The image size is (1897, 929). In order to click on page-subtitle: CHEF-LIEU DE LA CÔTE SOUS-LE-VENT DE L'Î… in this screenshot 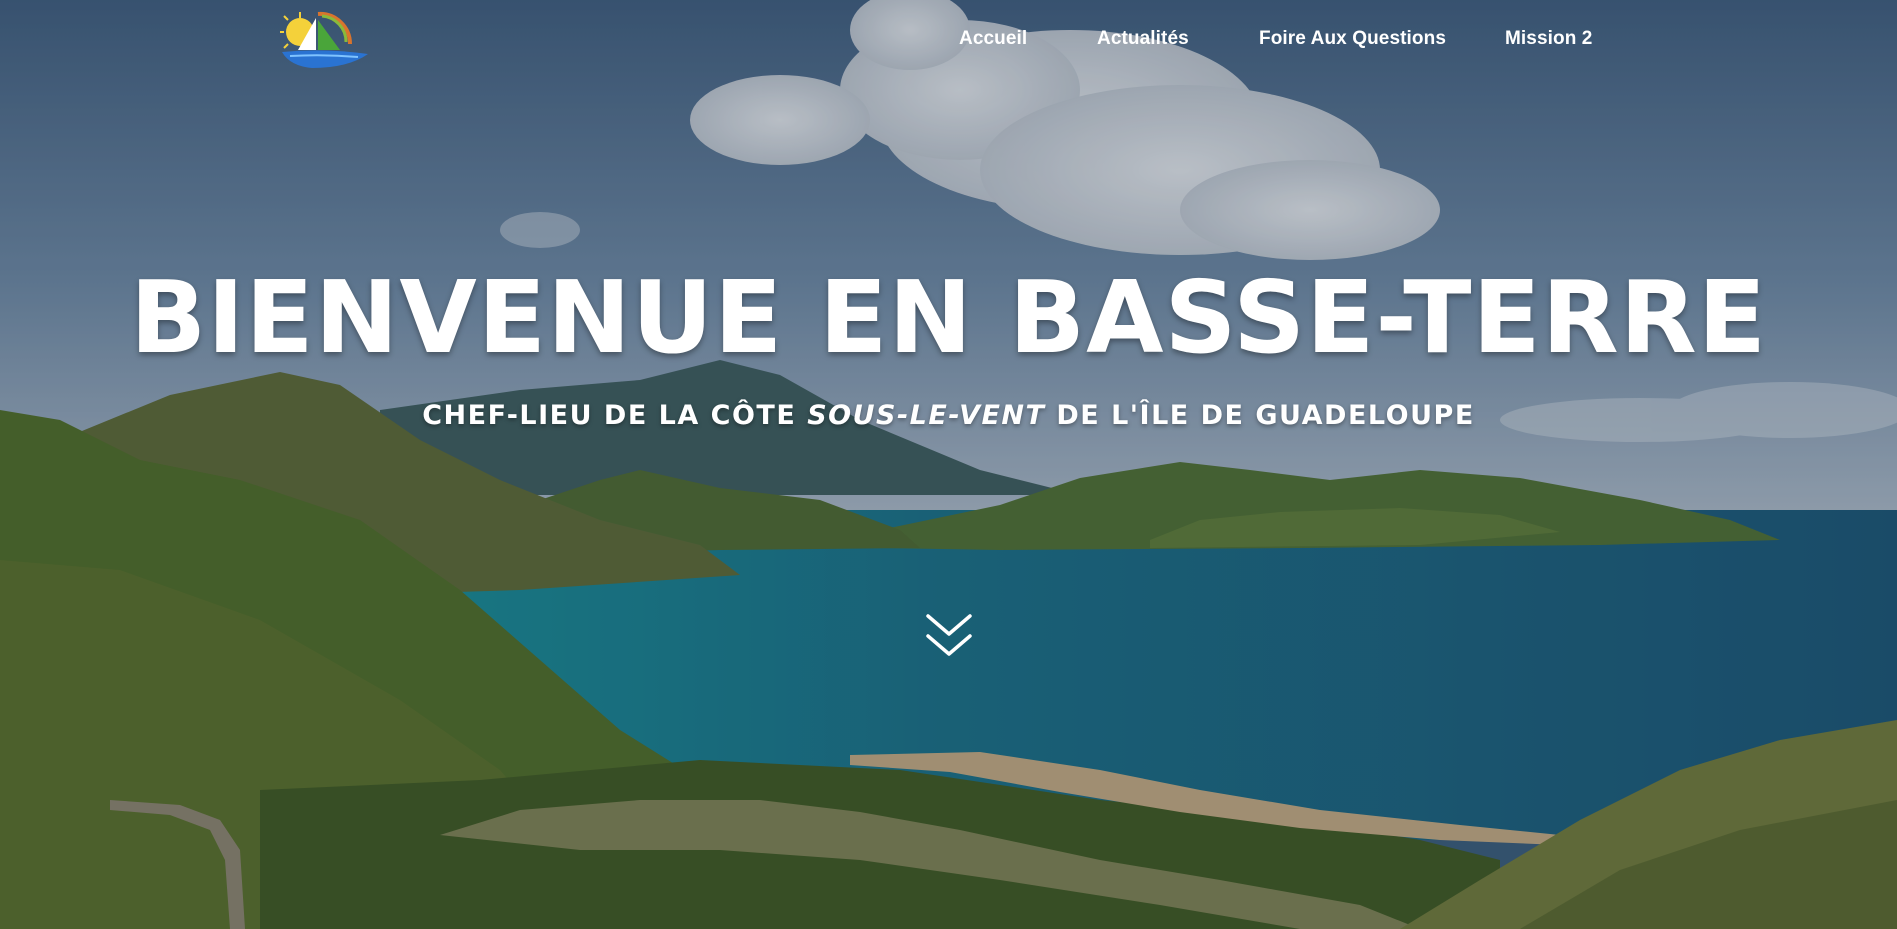, I will do `click(948, 416)`.